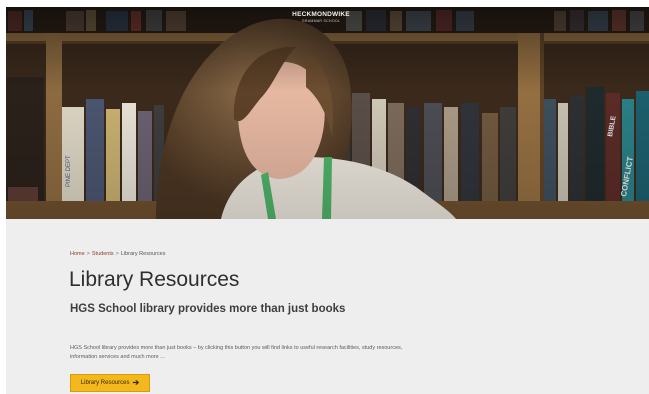 This screenshot has height=394, width=649. What do you see at coordinates (103, 254) in the screenshot?
I see `breadcrumb-students-link: Students` at bounding box center [103, 254].